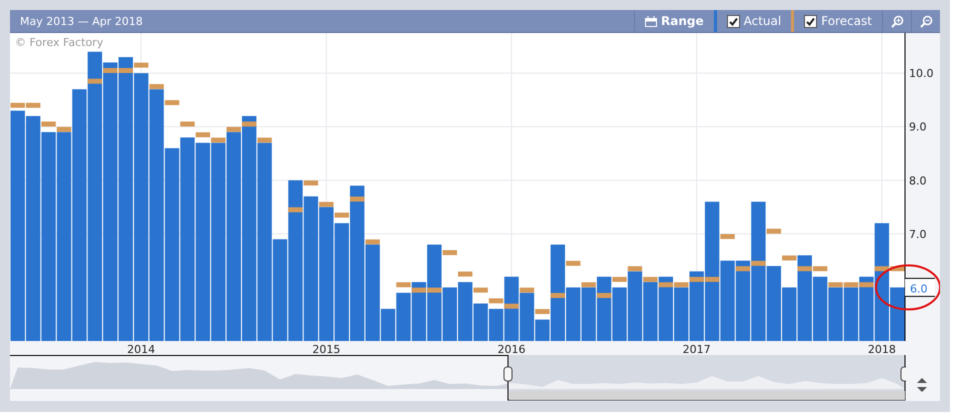 The height and width of the screenshot is (419, 955). I want to click on y-axis-label: 10.0, so click(921, 73).